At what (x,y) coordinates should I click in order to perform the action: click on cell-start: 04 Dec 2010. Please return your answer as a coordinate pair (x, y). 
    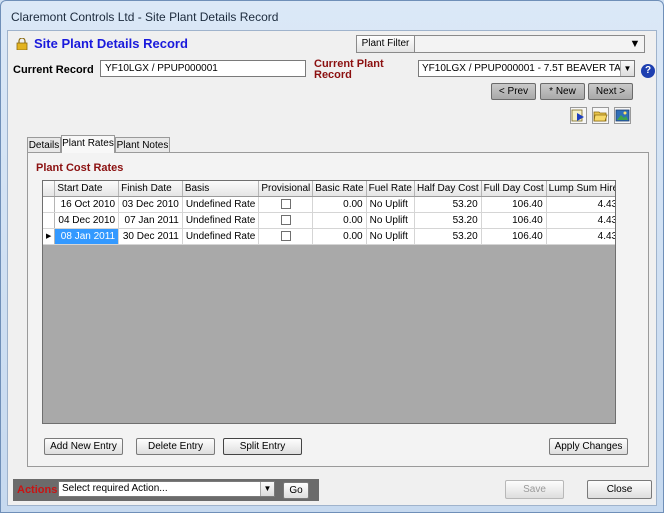
    Looking at the image, I should click on (87, 220).